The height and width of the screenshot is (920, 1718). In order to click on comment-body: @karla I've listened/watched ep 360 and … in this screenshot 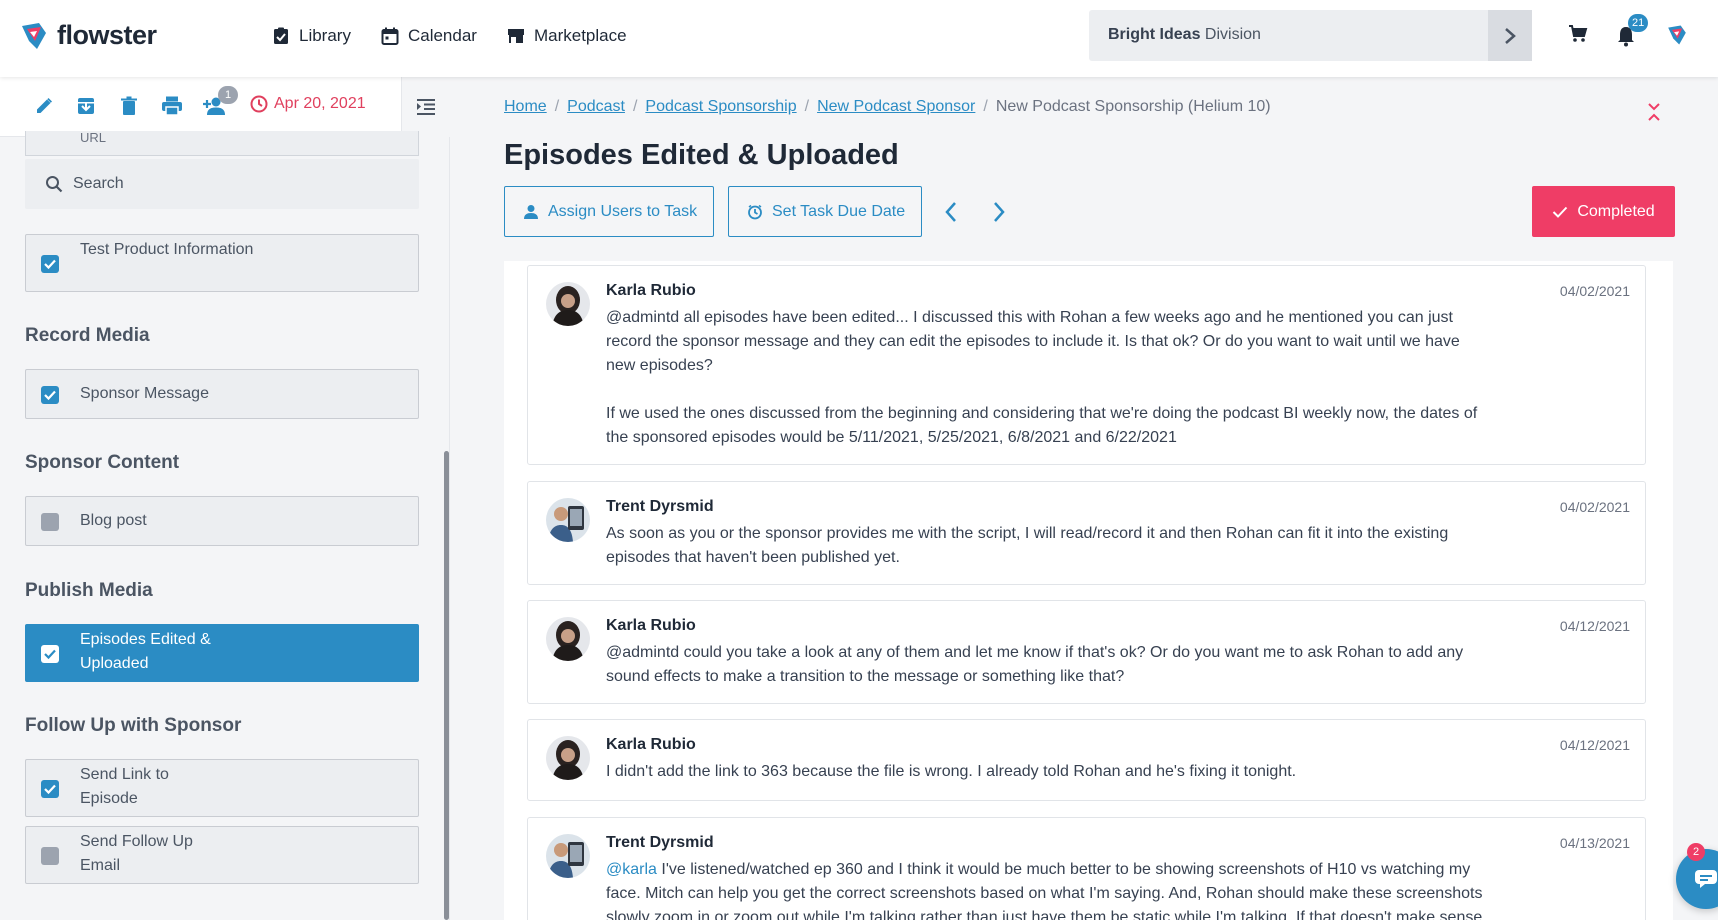, I will do `click(1071, 889)`.